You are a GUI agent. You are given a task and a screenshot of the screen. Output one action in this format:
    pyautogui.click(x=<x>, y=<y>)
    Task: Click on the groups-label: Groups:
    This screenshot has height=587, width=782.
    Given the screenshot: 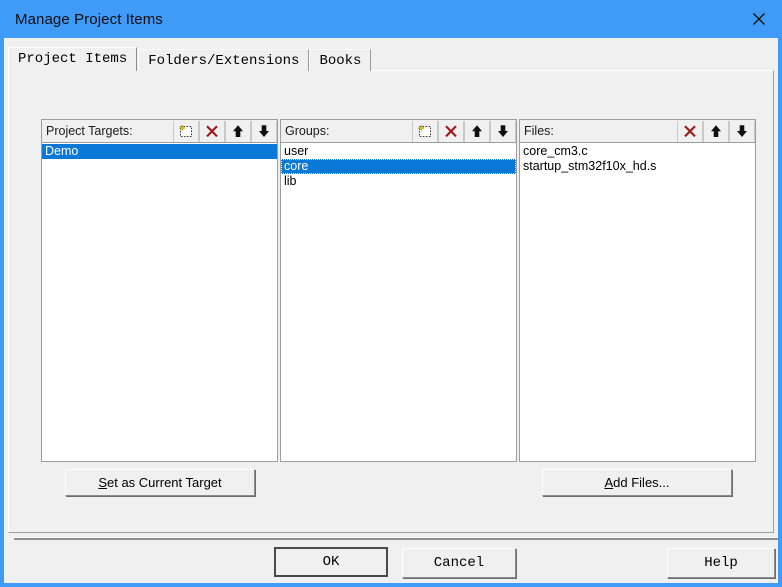 What is the action you would take?
    pyautogui.click(x=307, y=131)
    